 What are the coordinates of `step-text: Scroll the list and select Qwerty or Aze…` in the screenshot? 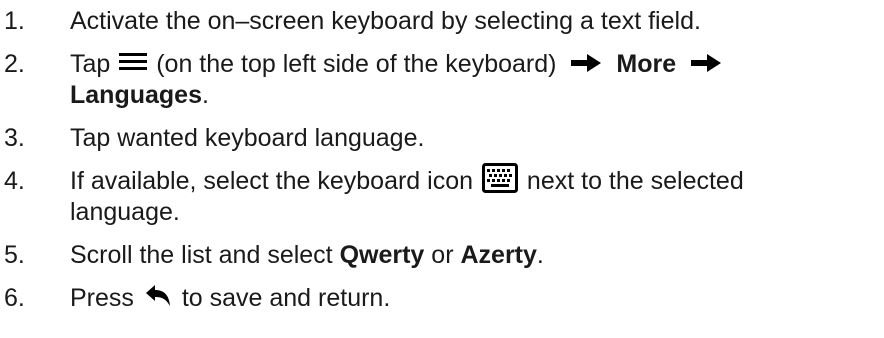 It's located at (477, 255).